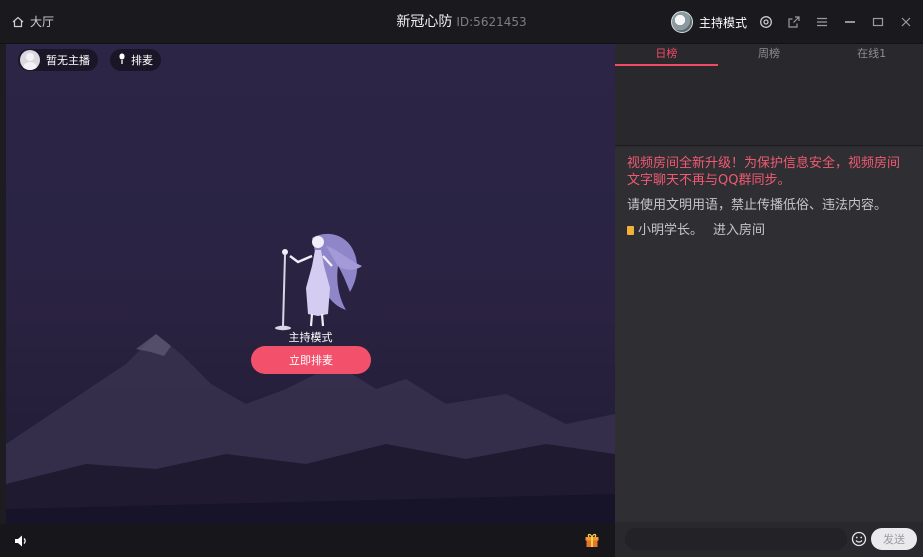  What do you see at coordinates (681, 22) in the screenshot?
I see `user-avatar` at bounding box center [681, 22].